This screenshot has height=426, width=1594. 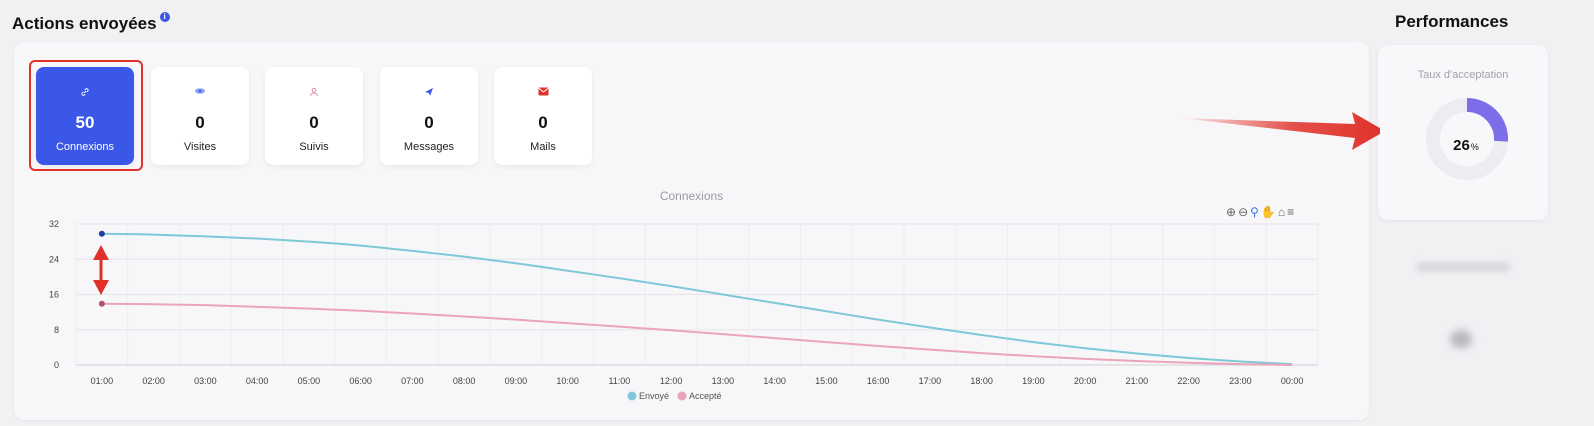 What do you see at coordinates (567, 381) in the screenshot?
I see `x-tick-label: 10:00` at bounding box center [567, 381].